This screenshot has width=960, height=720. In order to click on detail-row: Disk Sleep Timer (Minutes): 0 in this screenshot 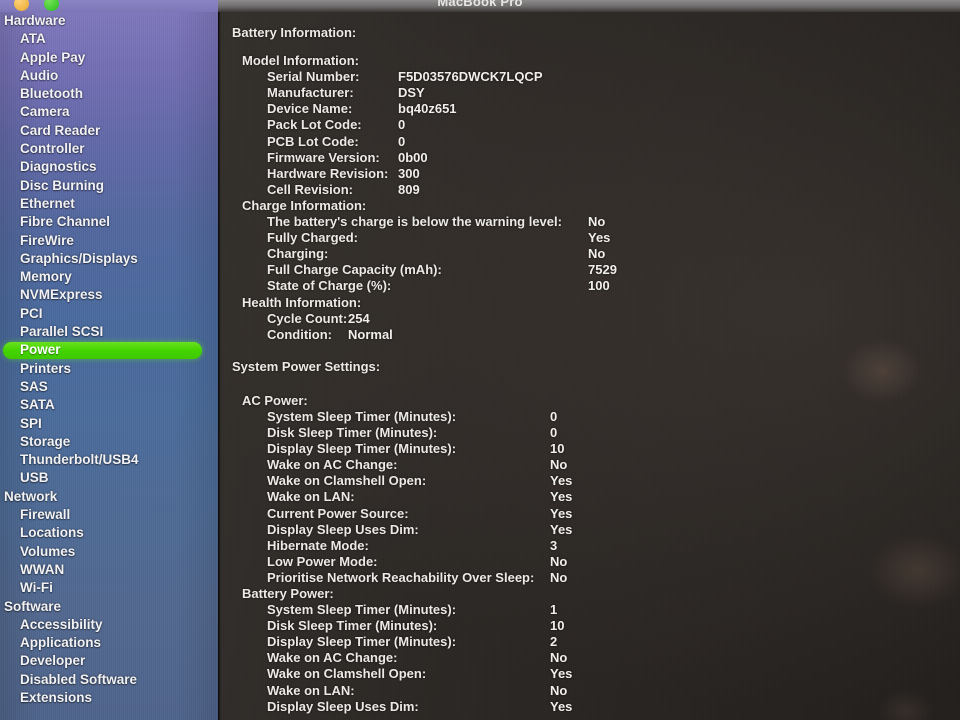, I will do `click(589, 433)`.